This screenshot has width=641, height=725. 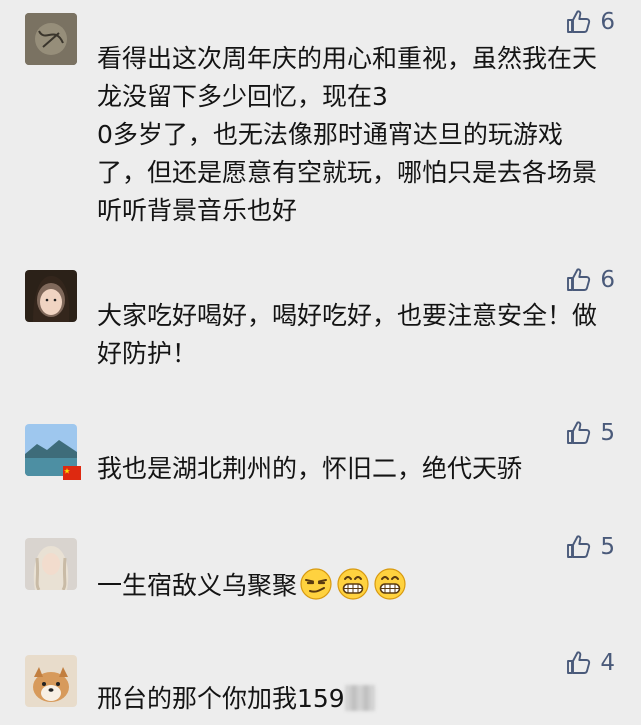 What do you see at coordinates (316, 584) in the screenshot?
I see `smirk-emoji-icon` at bounding box center [316, 584].